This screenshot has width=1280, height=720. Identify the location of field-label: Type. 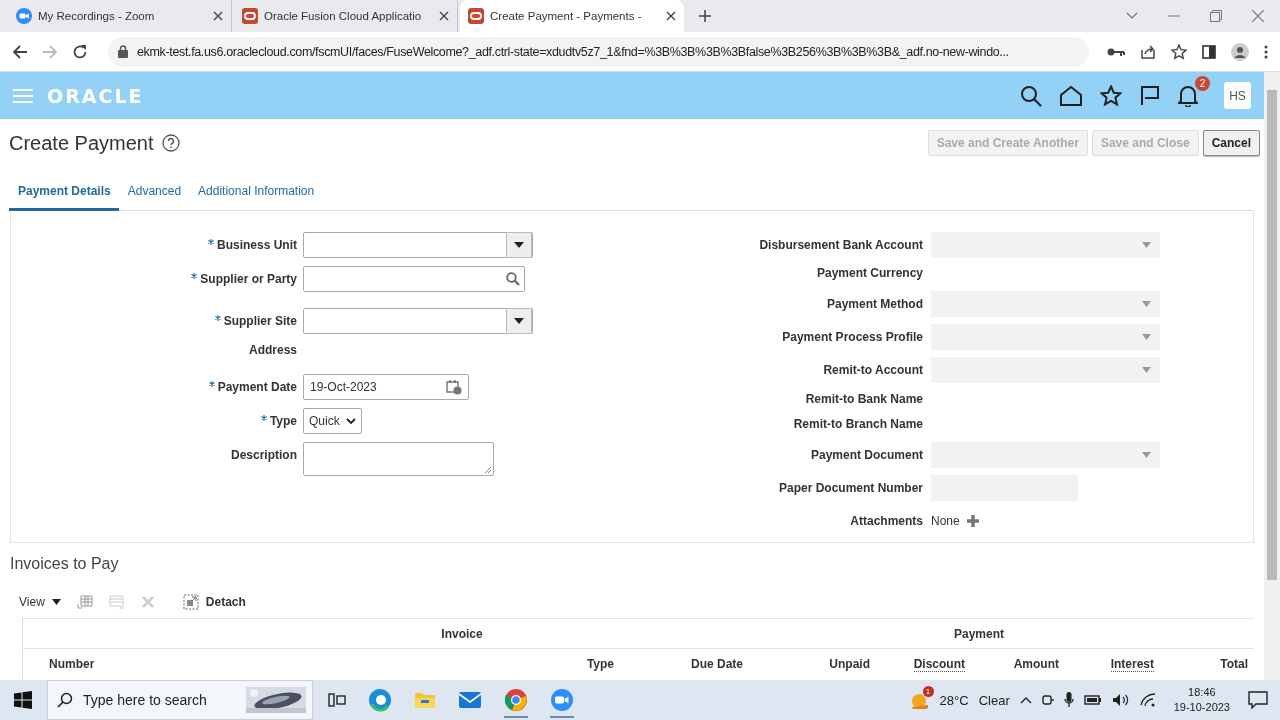
(283, 421).